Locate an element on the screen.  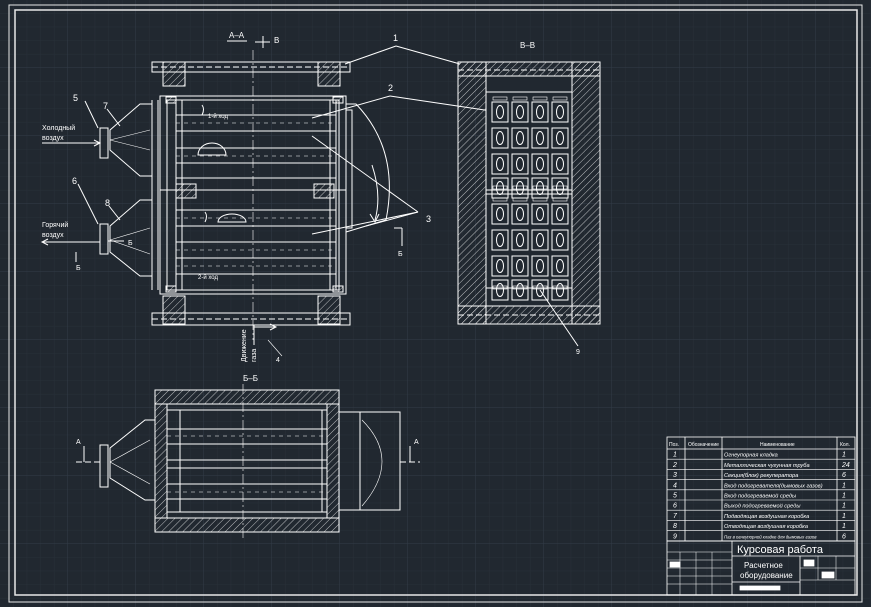
spec-row-pos: 5 is located at coordinates (675, 496).